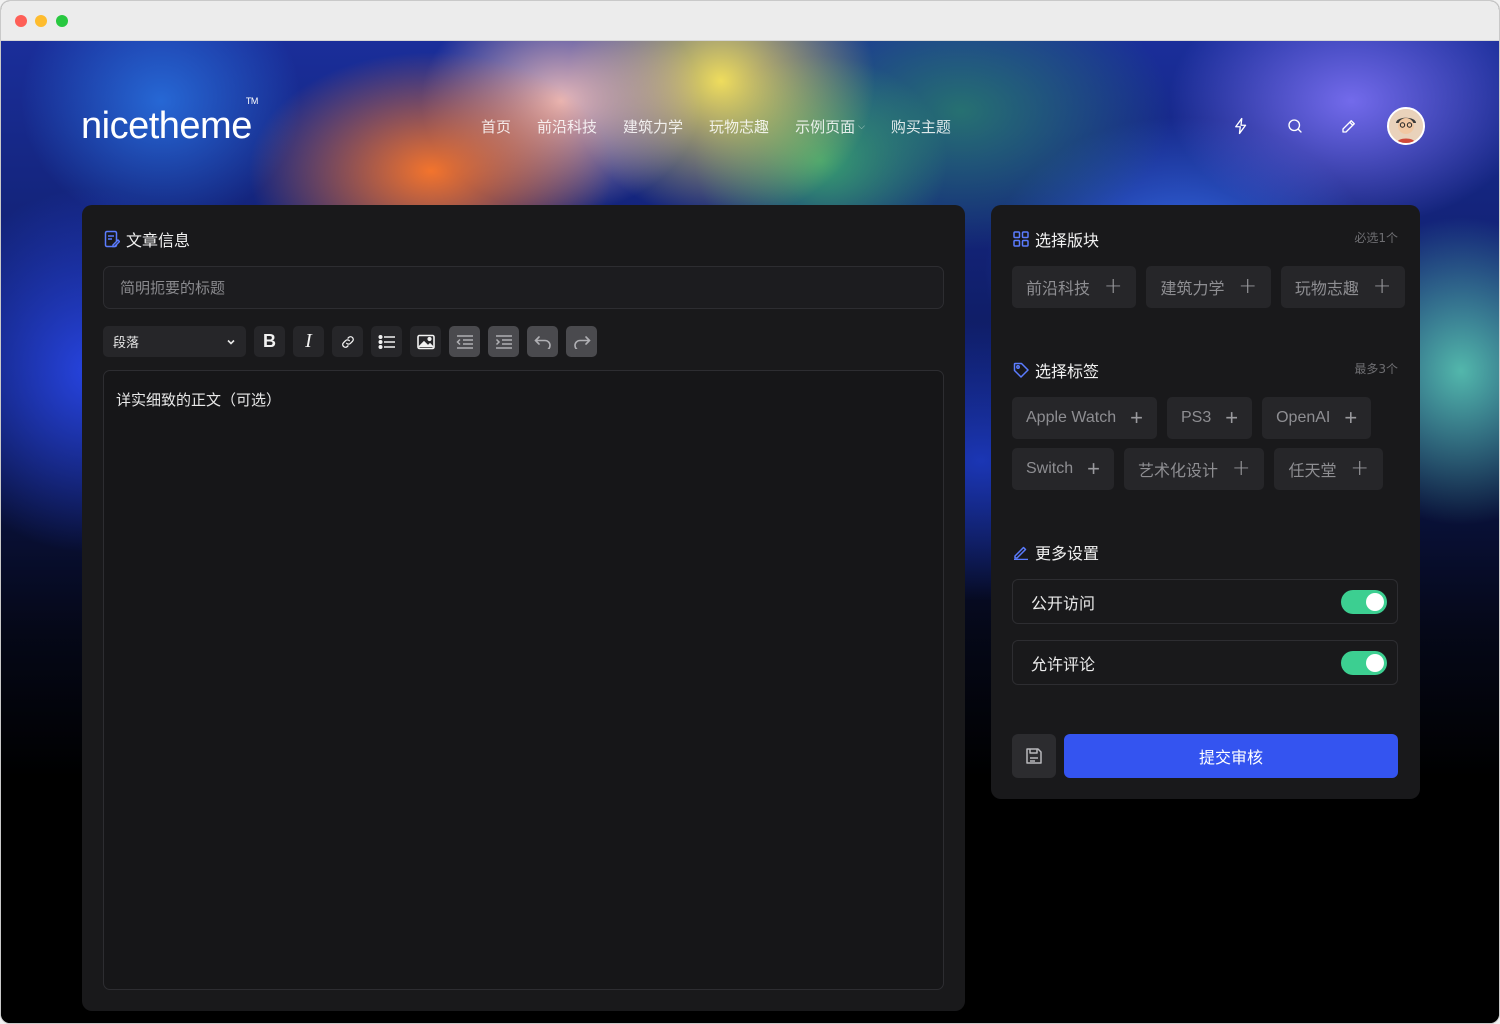 The image size is (1500, 1024). I want to click on allow-comments-row: 允许评论, so click(1205, 662).